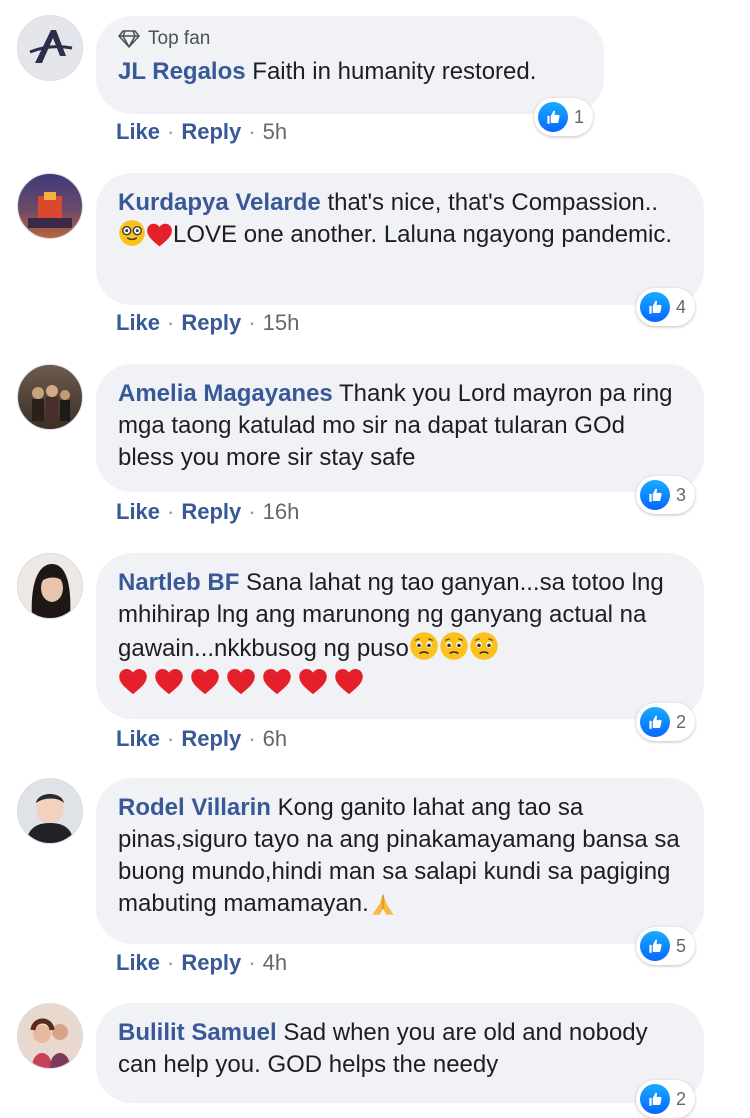 This screenshot has width=750, height=1118. What do you see at coordinates (197, 1032) in the screenshot?
I see `comment-author: Bulilit Samuel` at bounding box center [197, 1032].